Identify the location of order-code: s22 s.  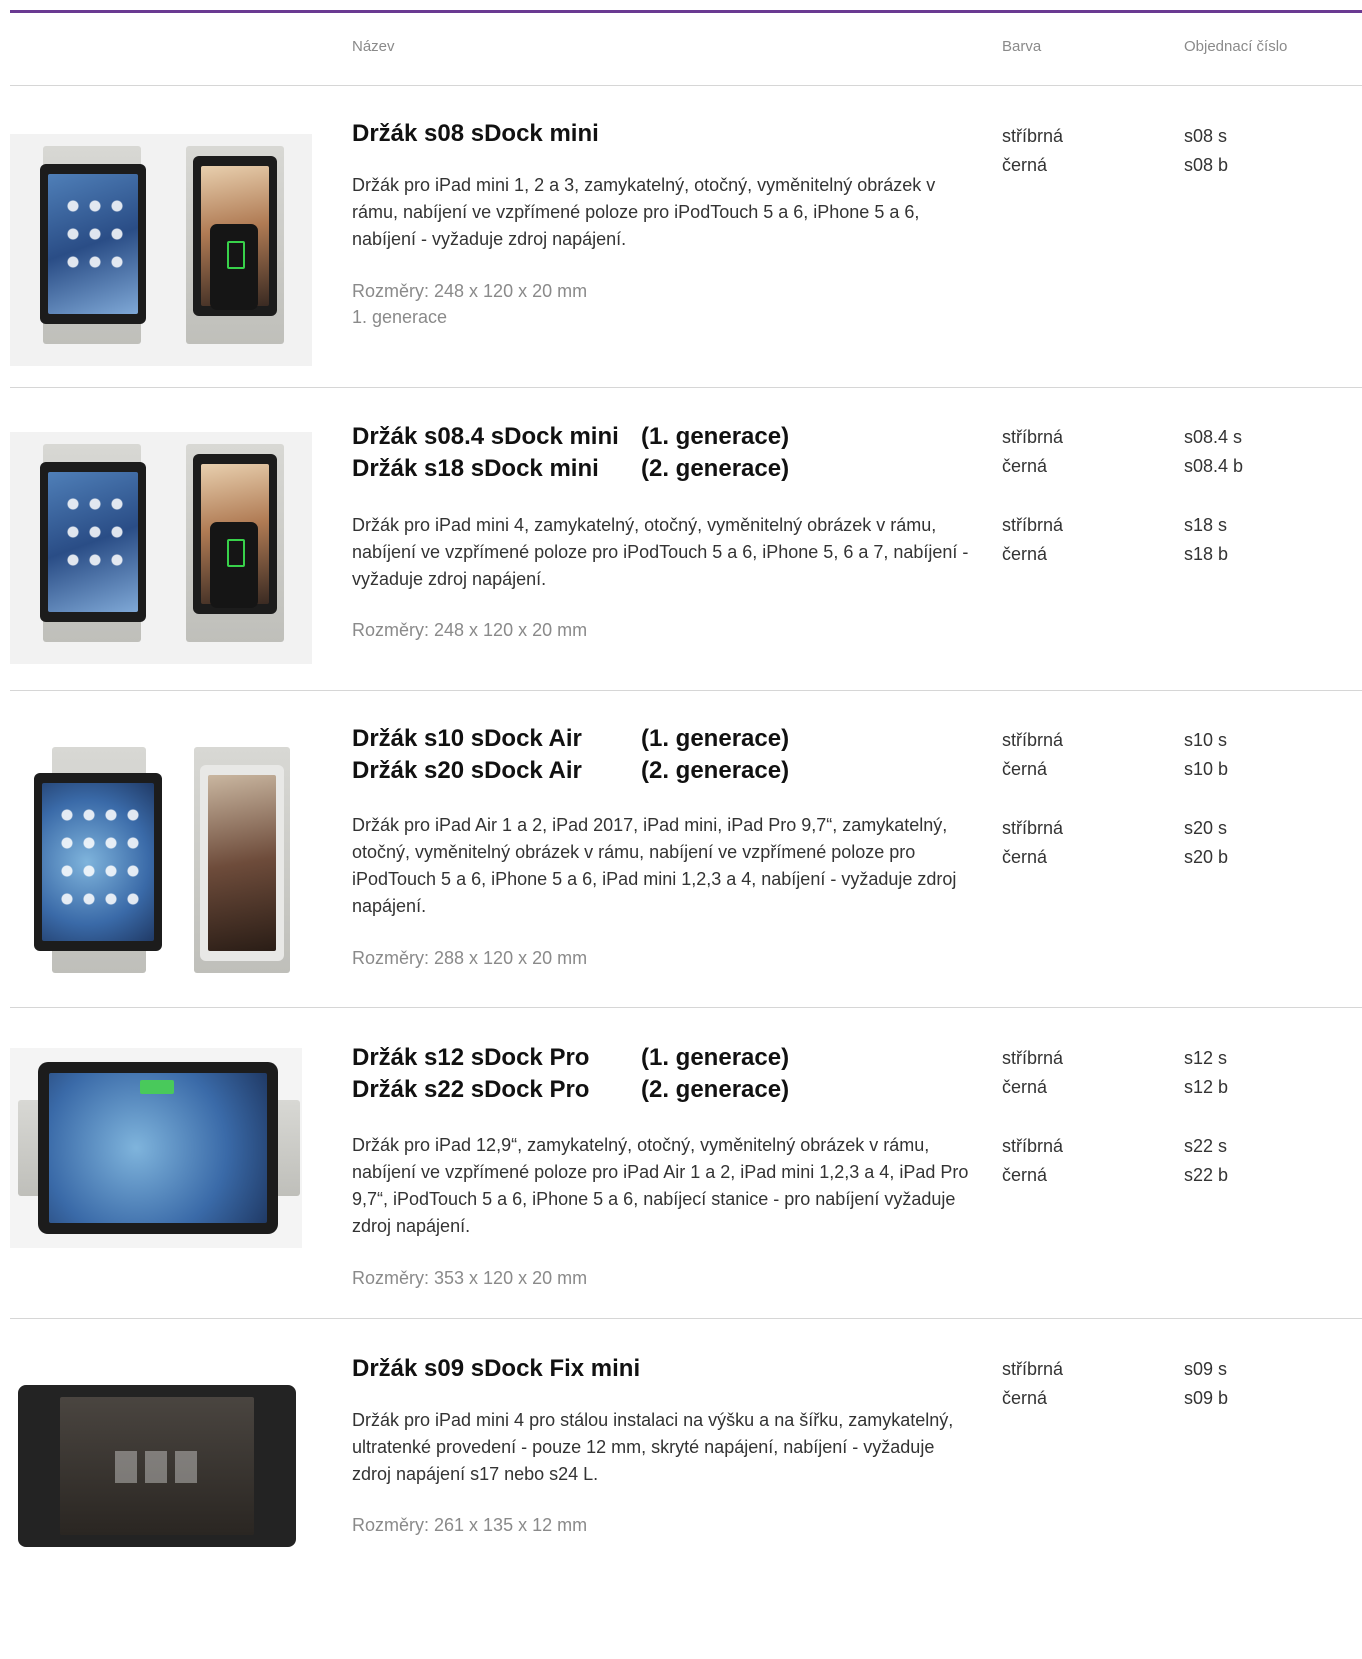
(1206, 1146).